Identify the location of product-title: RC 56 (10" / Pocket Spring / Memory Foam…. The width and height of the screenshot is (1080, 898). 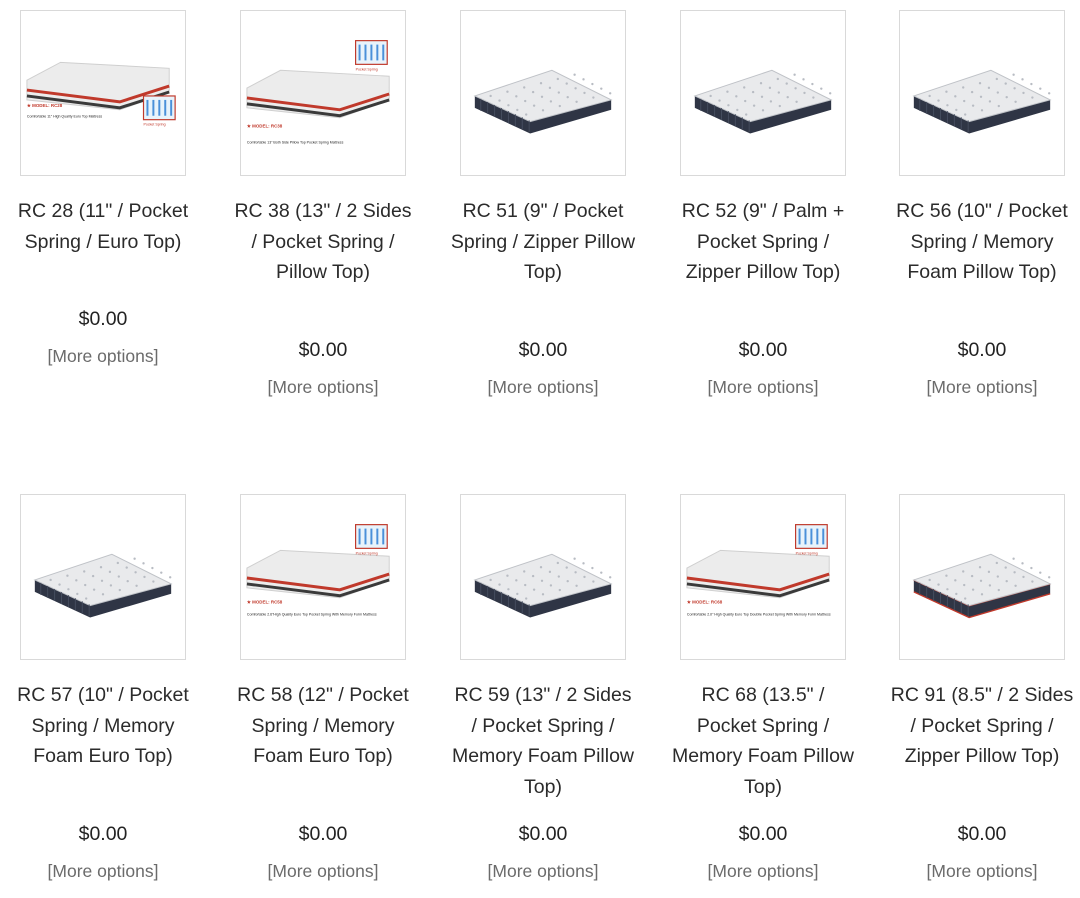
(982, 242).